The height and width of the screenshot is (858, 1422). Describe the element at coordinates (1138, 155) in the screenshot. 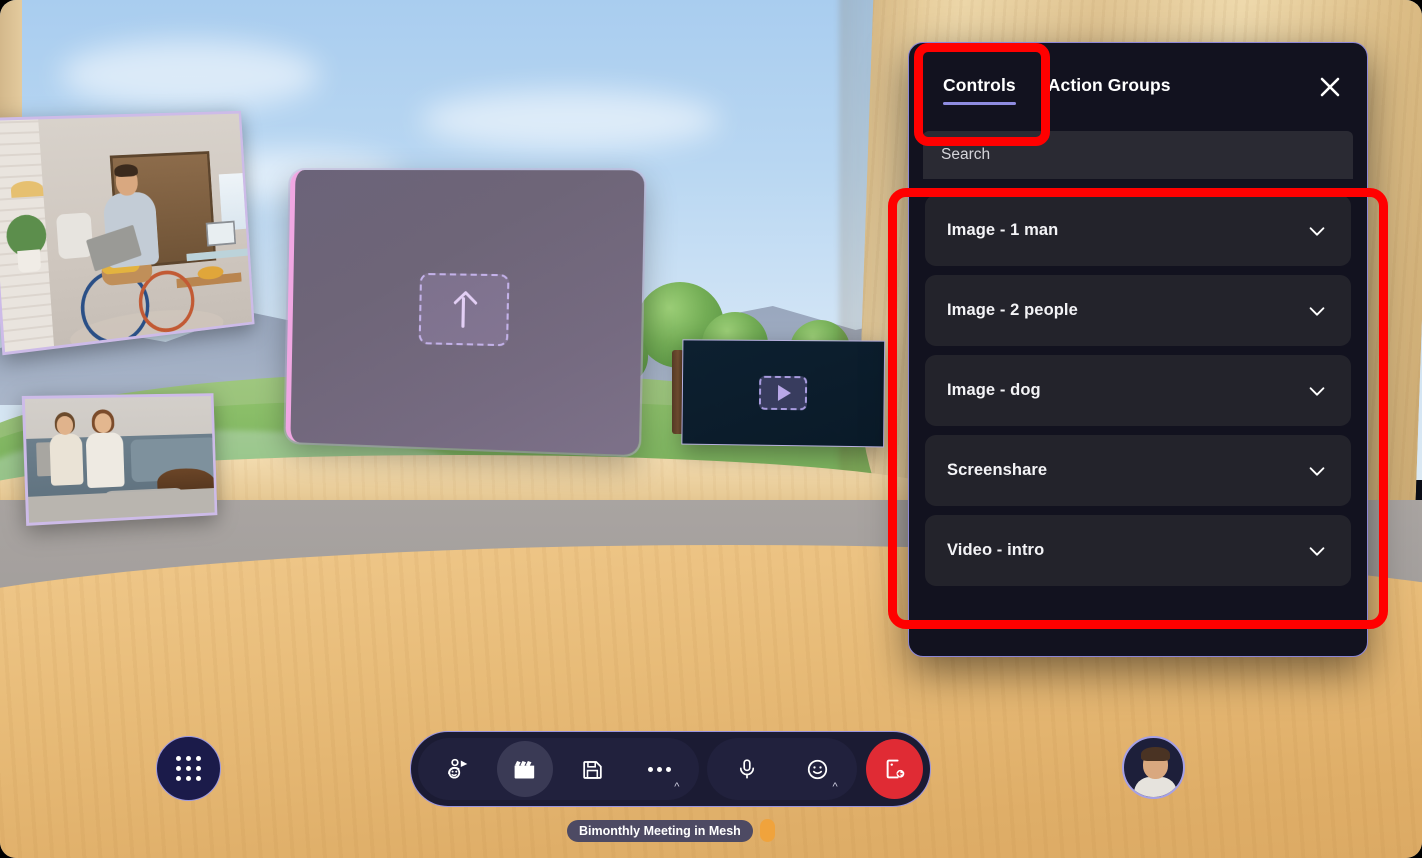

I see `search-input-wrapper: Search` at that location.